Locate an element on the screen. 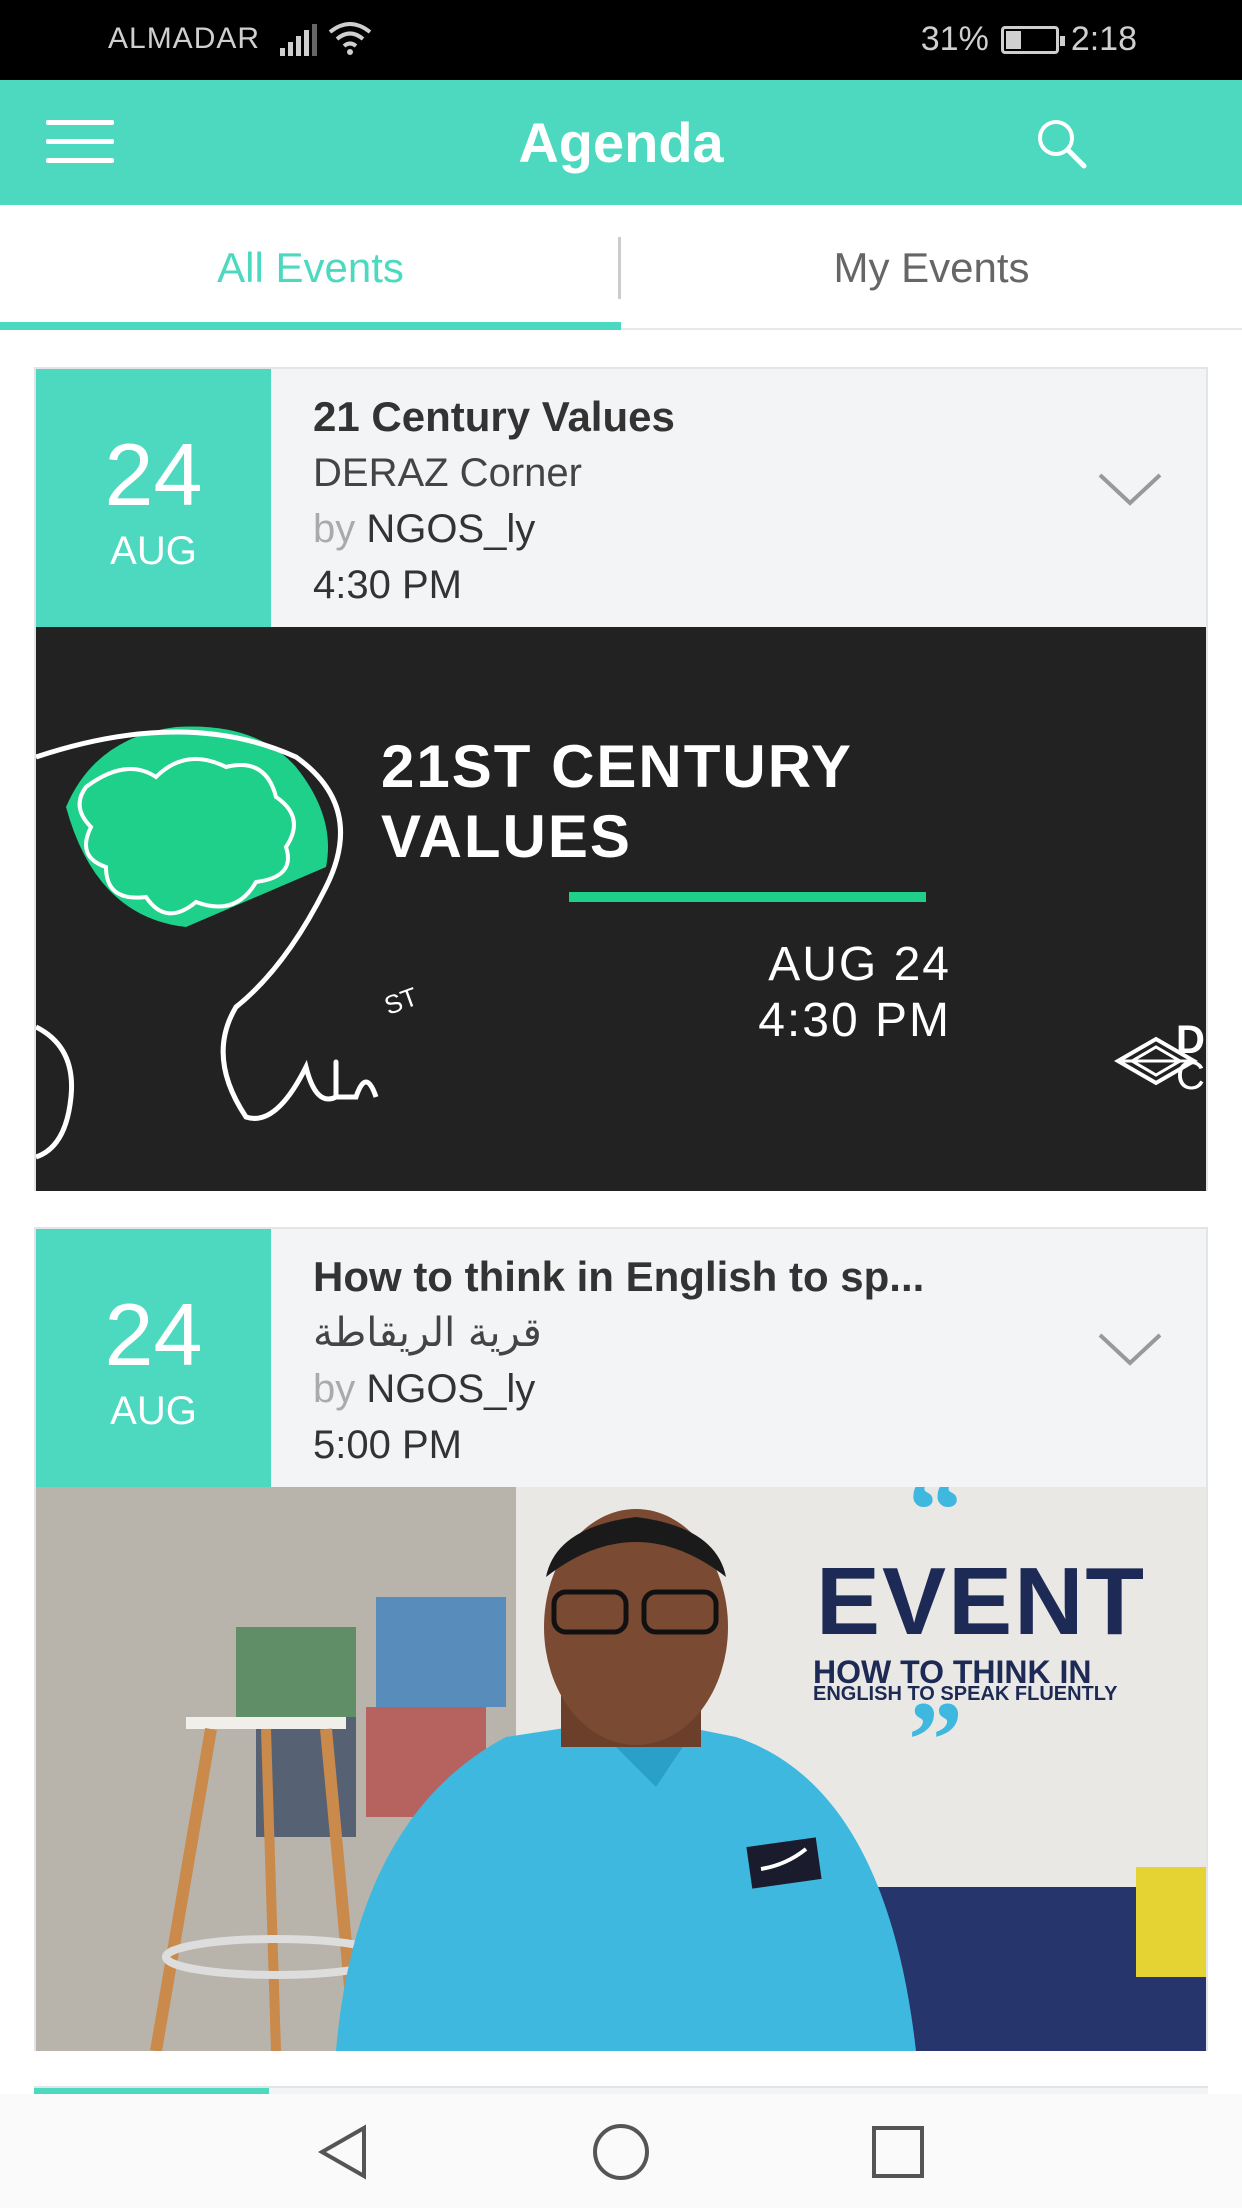 This screenshot has width=1242, height=2208. clock: 2:18 is located at coordinates (1103, 39).